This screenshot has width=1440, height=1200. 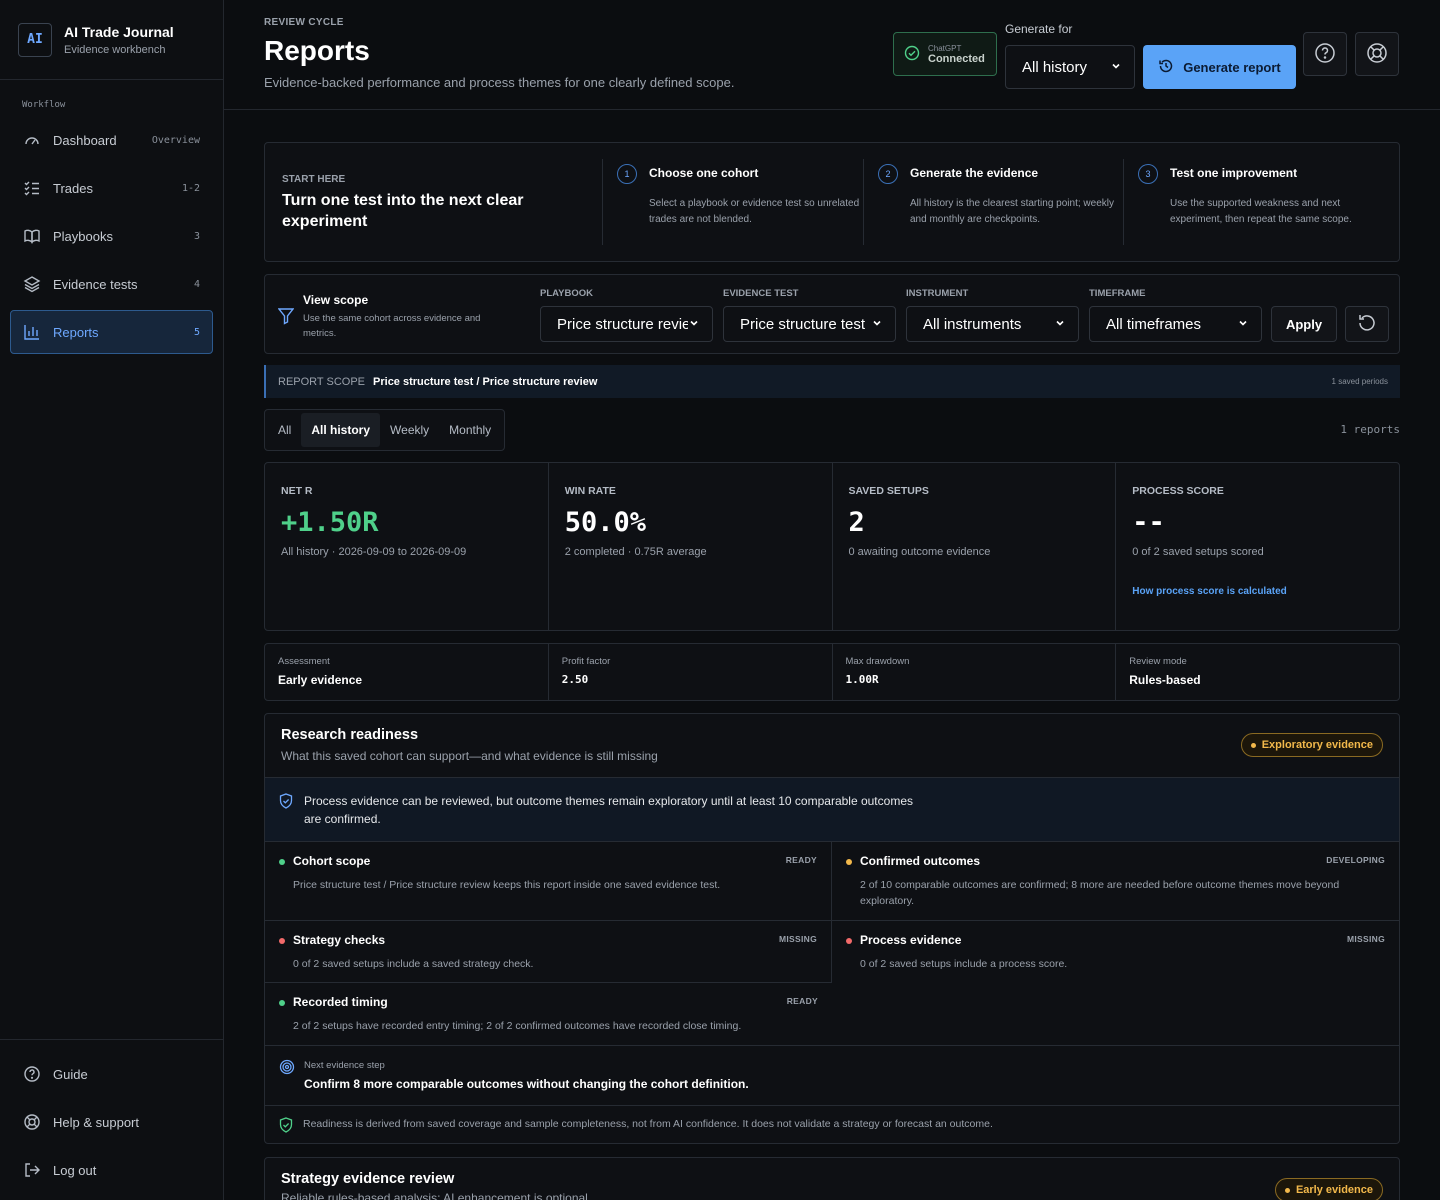 I want to click on generate-for-value: All history, so click(x=1055, y=67).